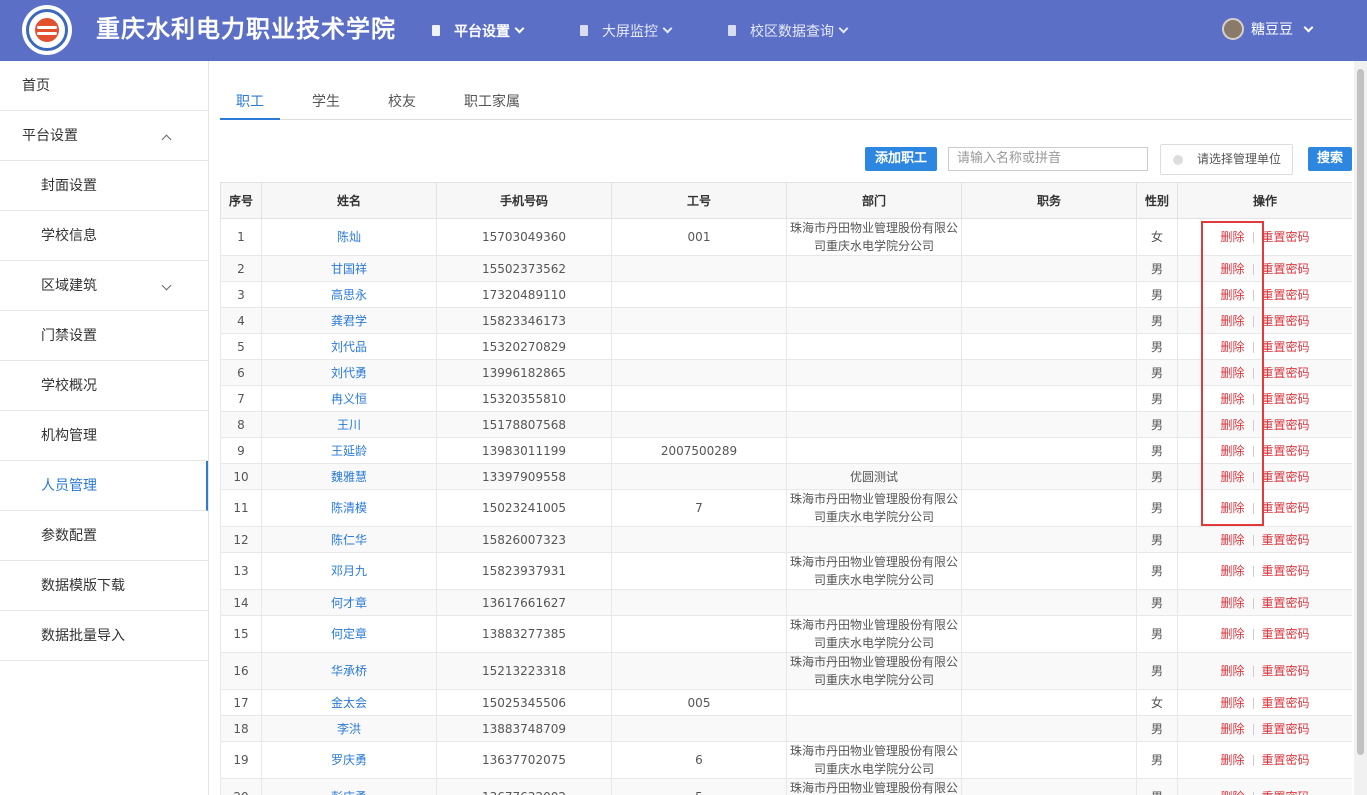  What do you see at coordinates (104, 386) in the screenshot?
I see `sidebar-item-school-overview: 学校概况` at bounding box center [104, 386].